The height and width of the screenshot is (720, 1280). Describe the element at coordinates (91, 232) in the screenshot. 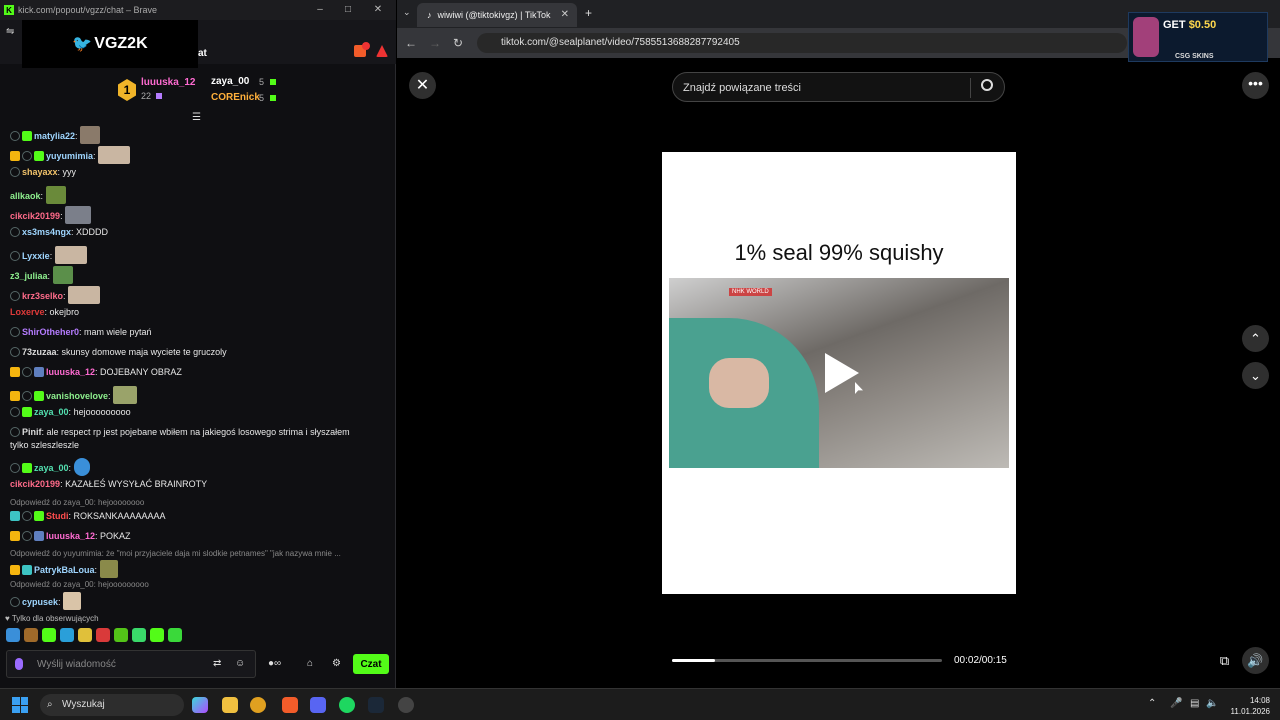

I see `chat-text: XDDDD` at that location.